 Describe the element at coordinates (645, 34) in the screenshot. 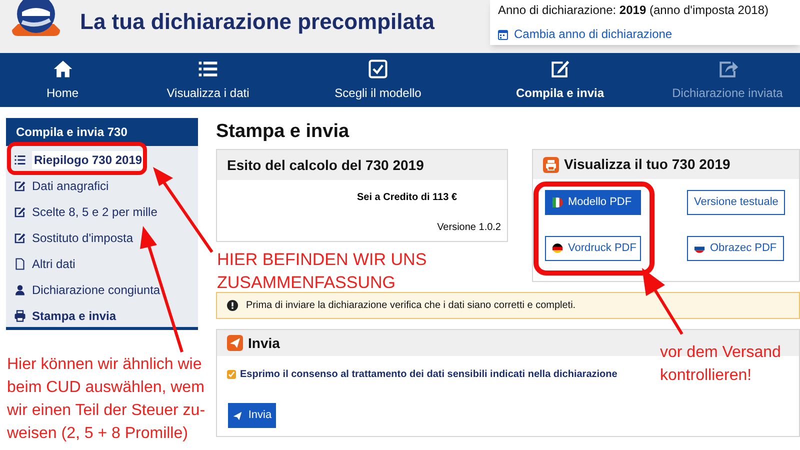

I see `change-year-link: Cambia anno di dichiarazione` at that location.